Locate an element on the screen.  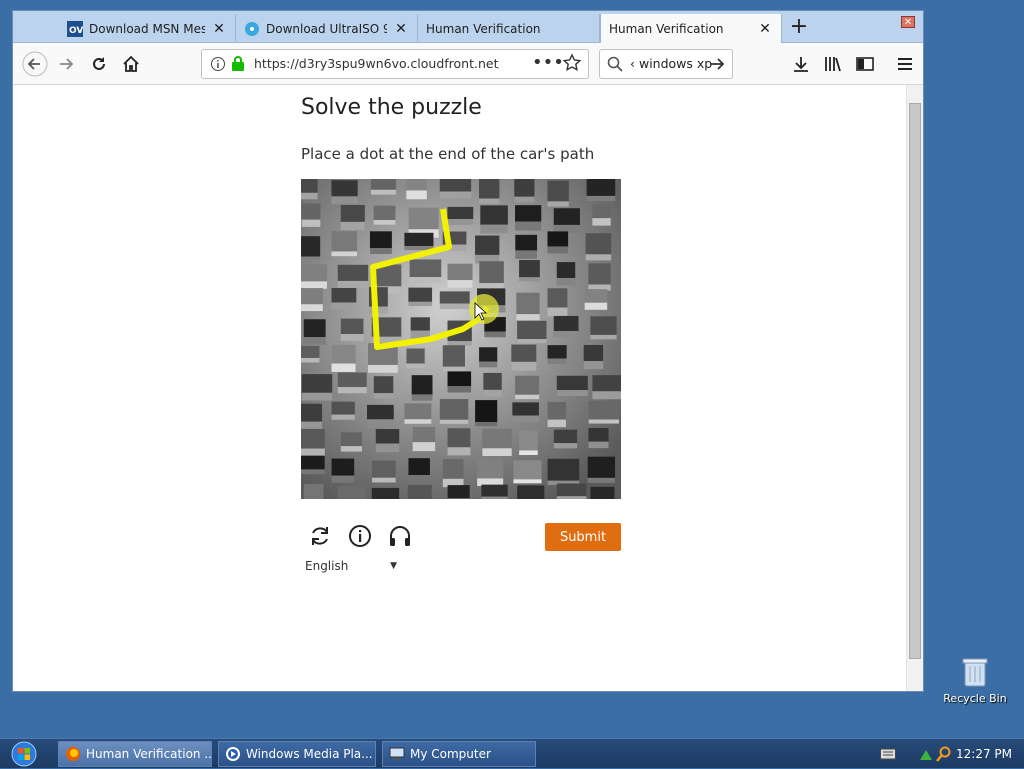
sidebar-icon is located at coordinates (865, 64).